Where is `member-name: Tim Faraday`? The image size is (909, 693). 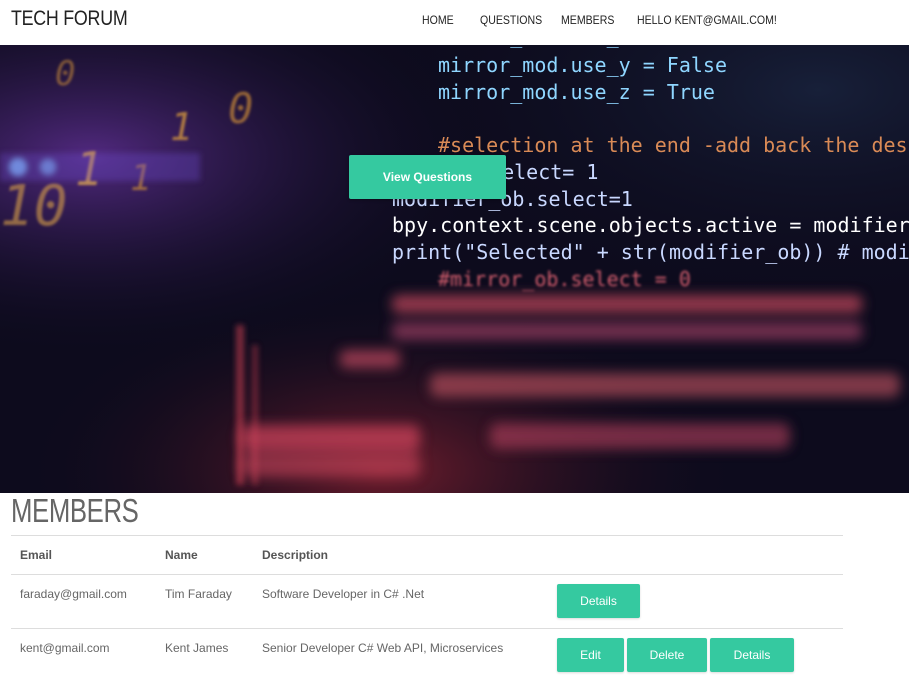
member-name: Tim Faraday is located at coordinates (198, 594).